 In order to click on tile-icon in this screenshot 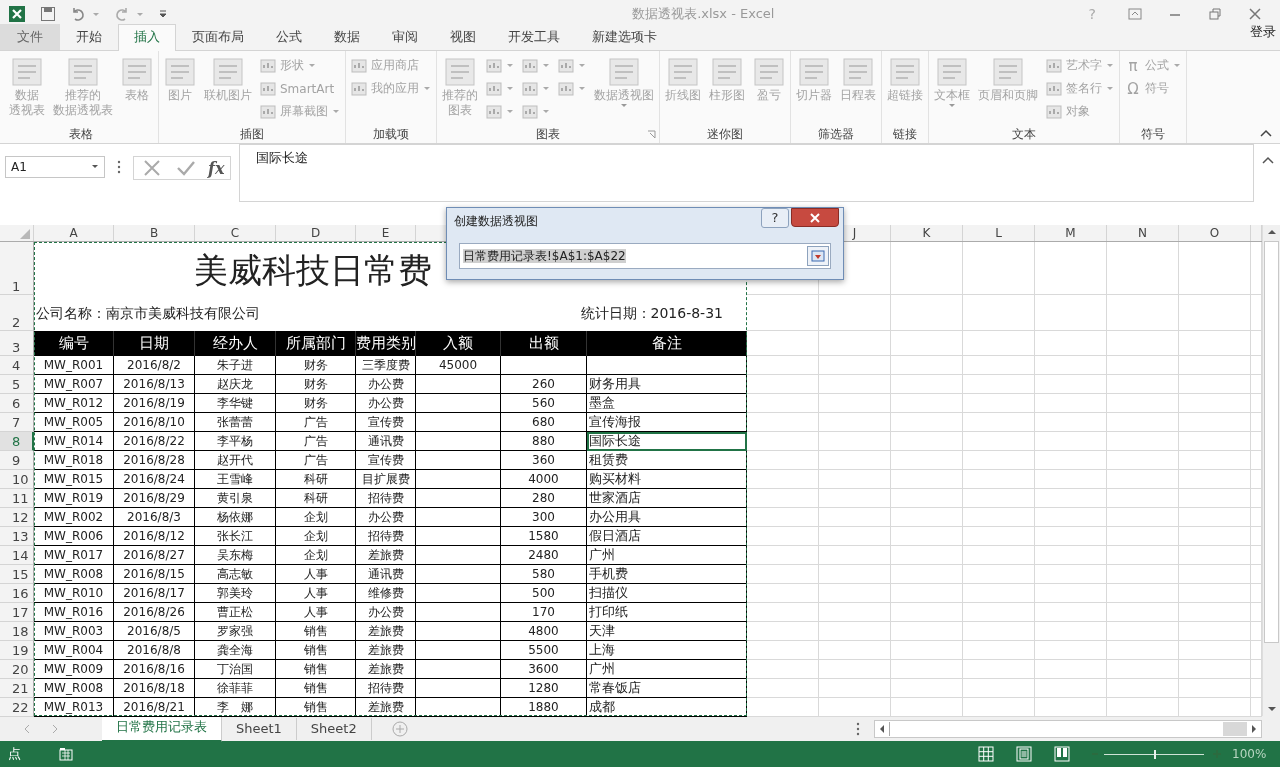, I will do `click(683, 72)`.